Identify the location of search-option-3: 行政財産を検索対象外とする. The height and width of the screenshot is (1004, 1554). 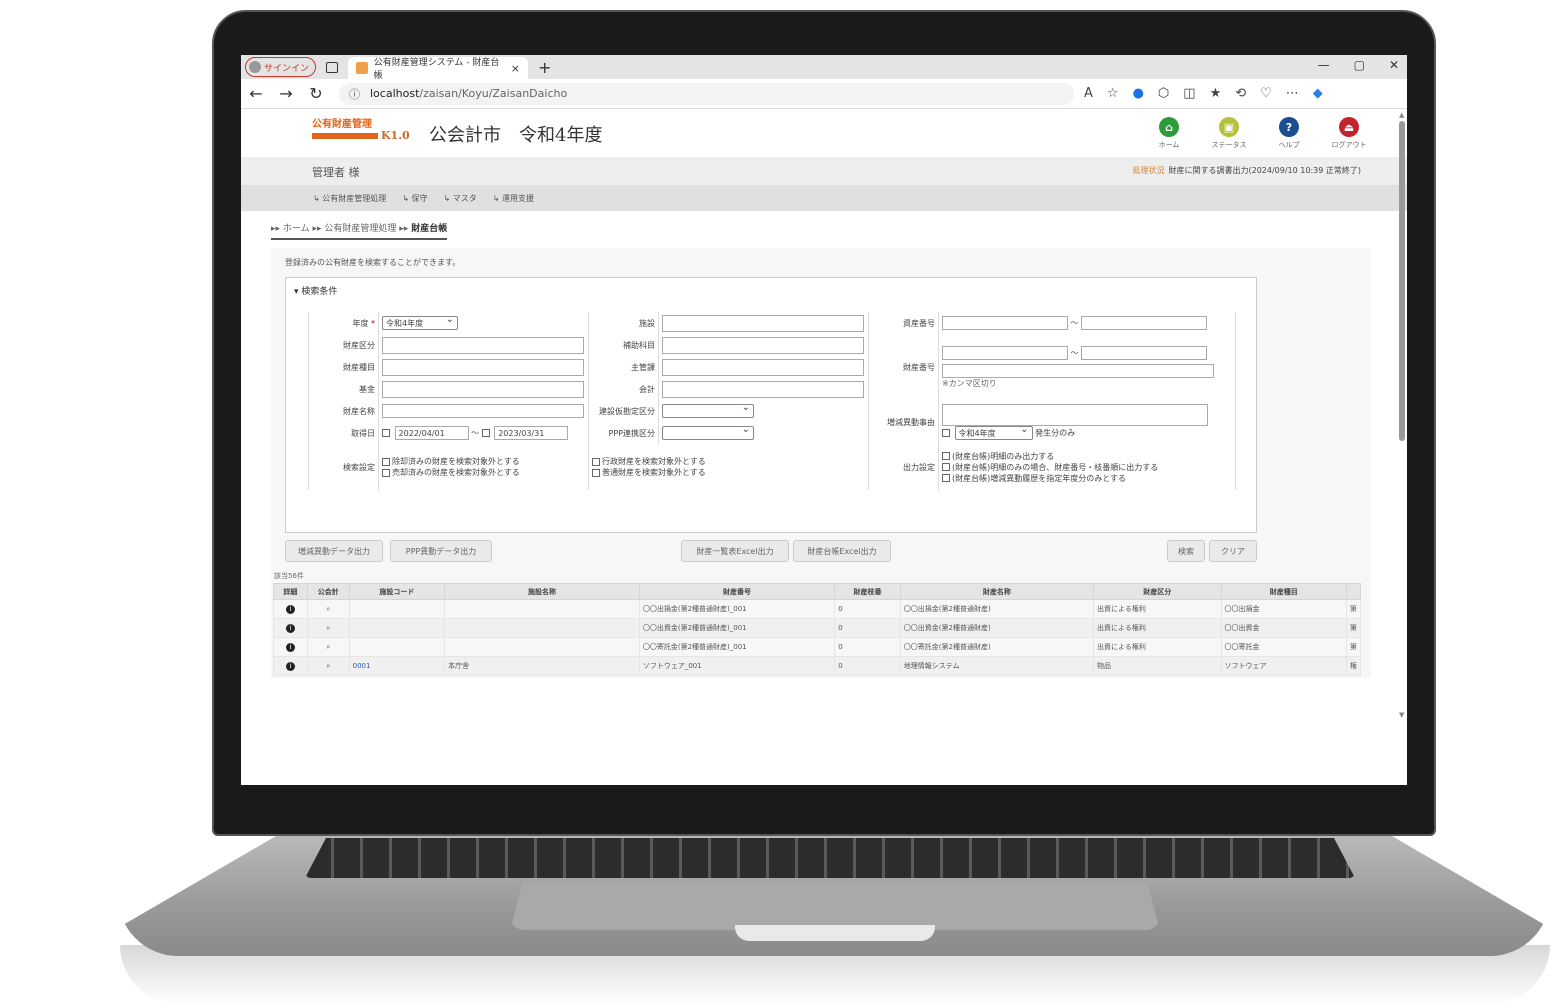
(728, 461).